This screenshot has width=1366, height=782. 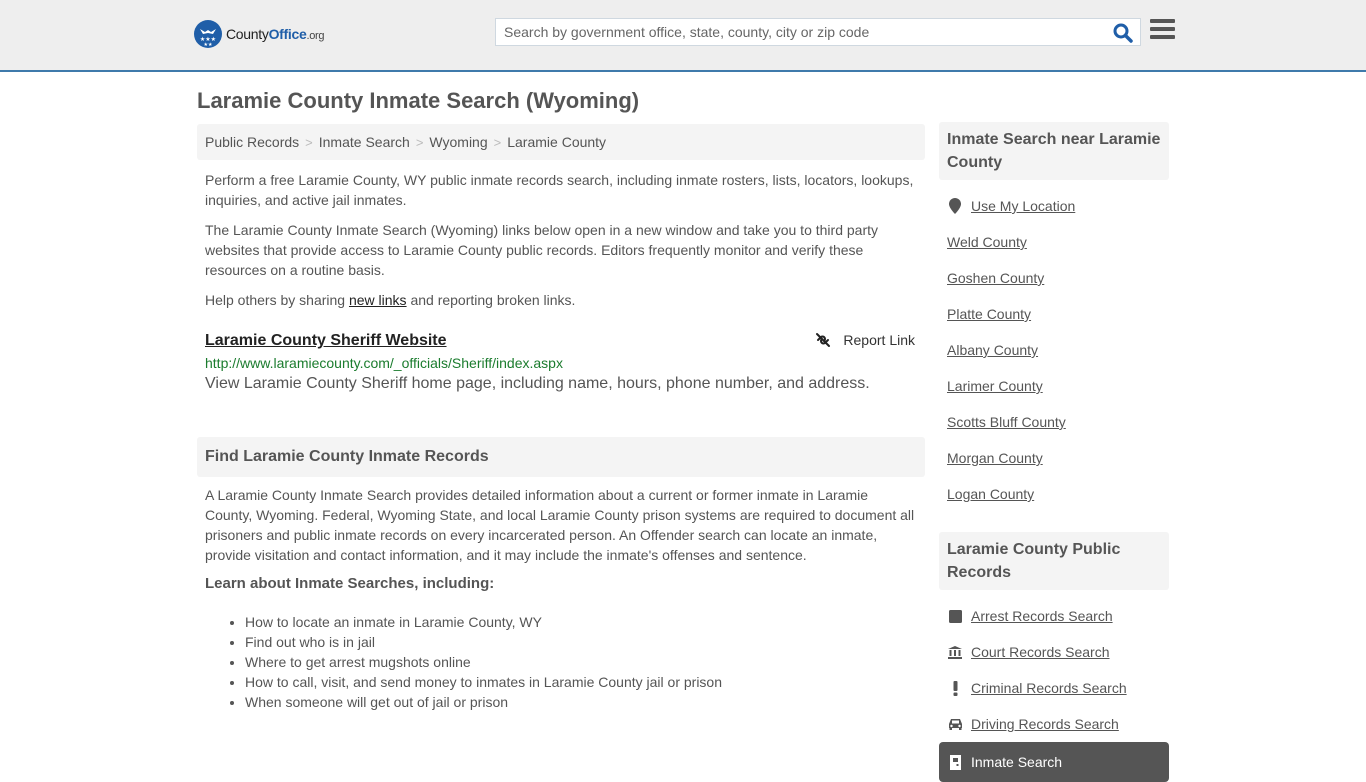 I want to click on nearby-county-item: Albany County, so click(x=1054, y=350).